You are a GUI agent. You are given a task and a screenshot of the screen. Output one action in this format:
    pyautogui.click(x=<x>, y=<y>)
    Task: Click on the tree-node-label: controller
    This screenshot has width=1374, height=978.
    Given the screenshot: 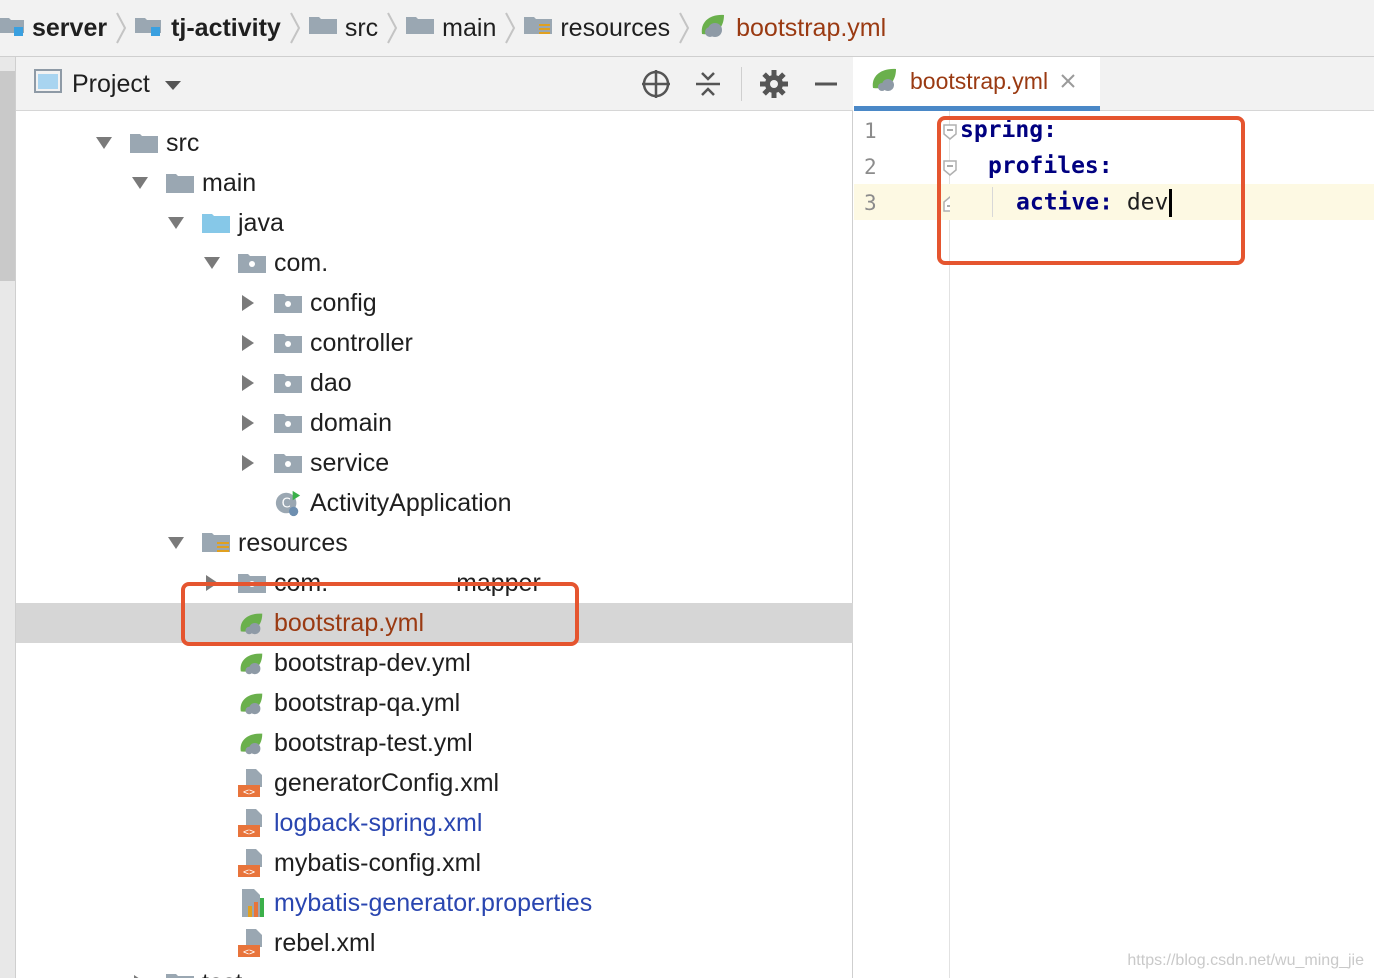 What is the action you would take?
    pyautogui.click(x=361, y=342)
    